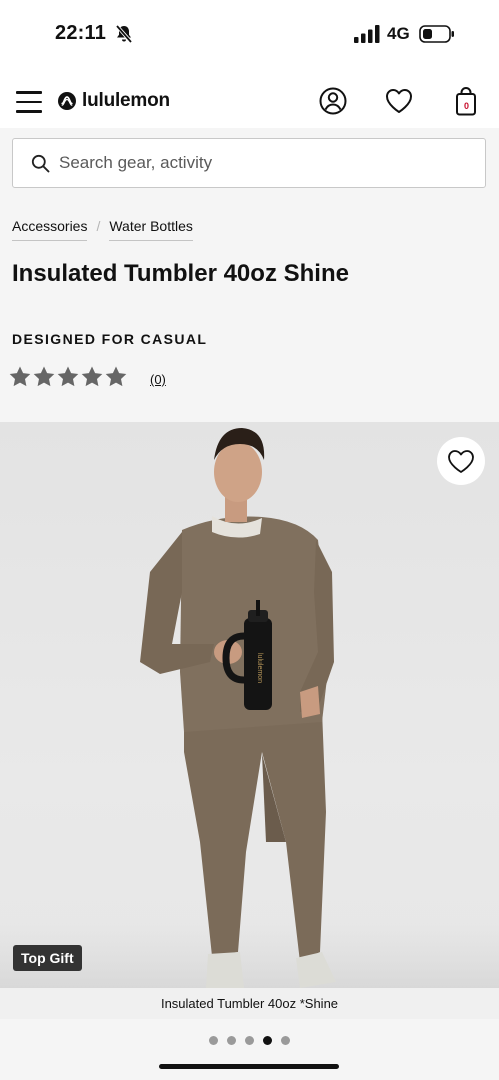 Image resolution: width=499 pixels, height=1080 pixels. What do you see at coordinates (29, 102) in the screenshot?
I see `menu-icon` at bounding box center [29, 102].